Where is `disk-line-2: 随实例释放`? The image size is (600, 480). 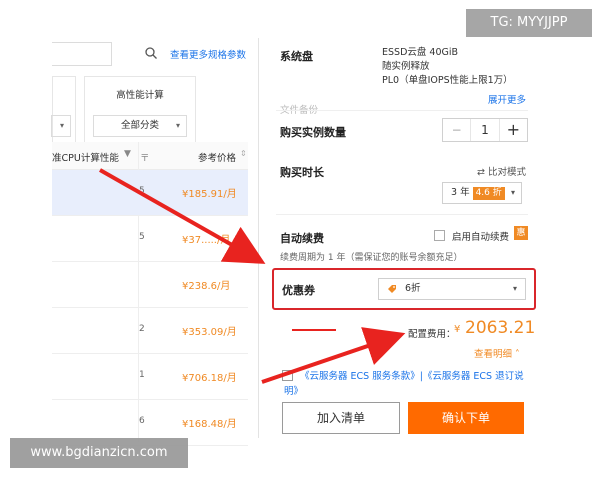
disk-line-2: 随实例释放 is located at coordinates (406, 66).